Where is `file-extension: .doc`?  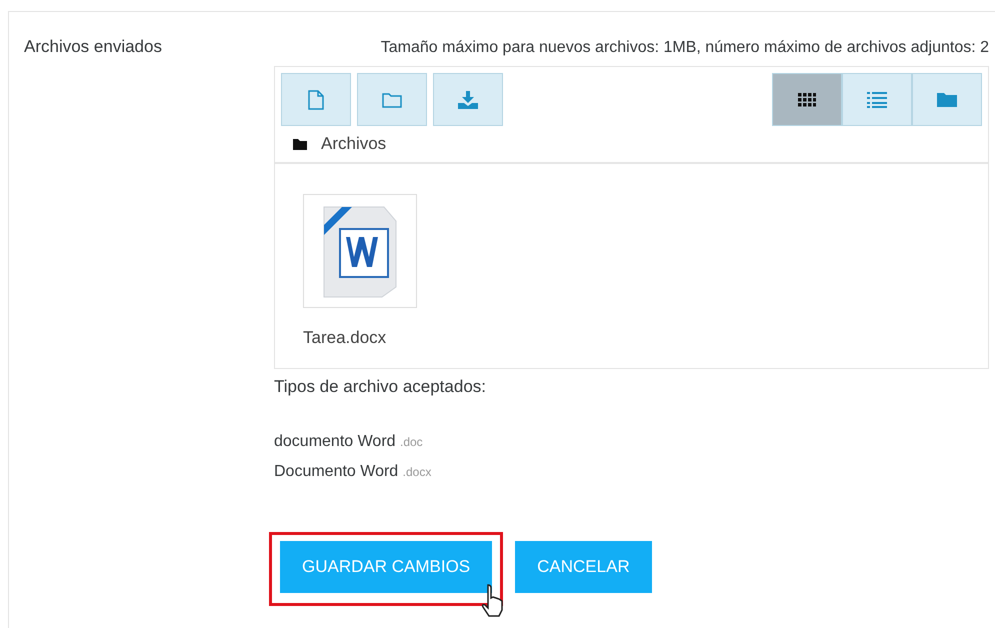 file-extension: .doc is located at coordinates (411, 442).